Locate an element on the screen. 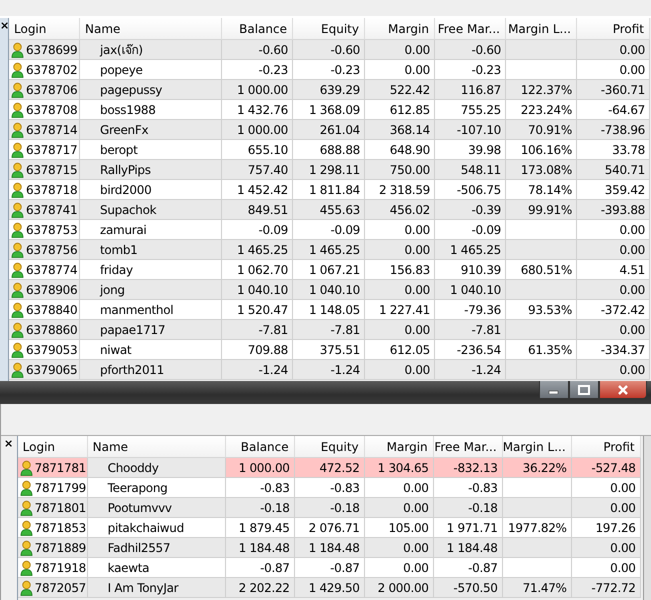 The height and width of the screenshot is (600, 651). table-cell: 33.78 is located at coordinates (613, 150).